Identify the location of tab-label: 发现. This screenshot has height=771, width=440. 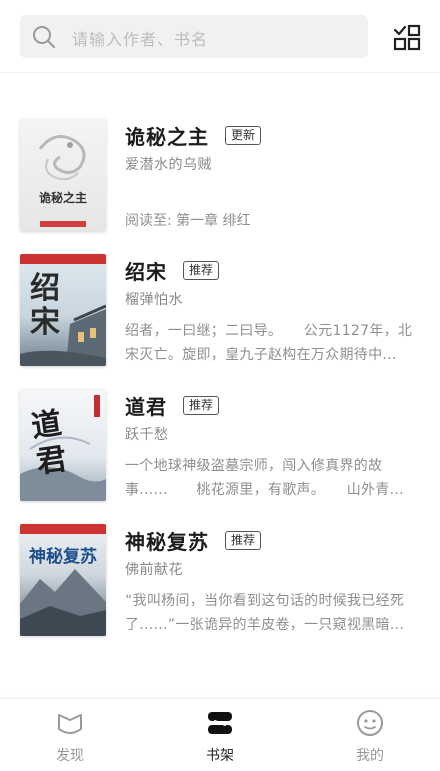
(70, 756).